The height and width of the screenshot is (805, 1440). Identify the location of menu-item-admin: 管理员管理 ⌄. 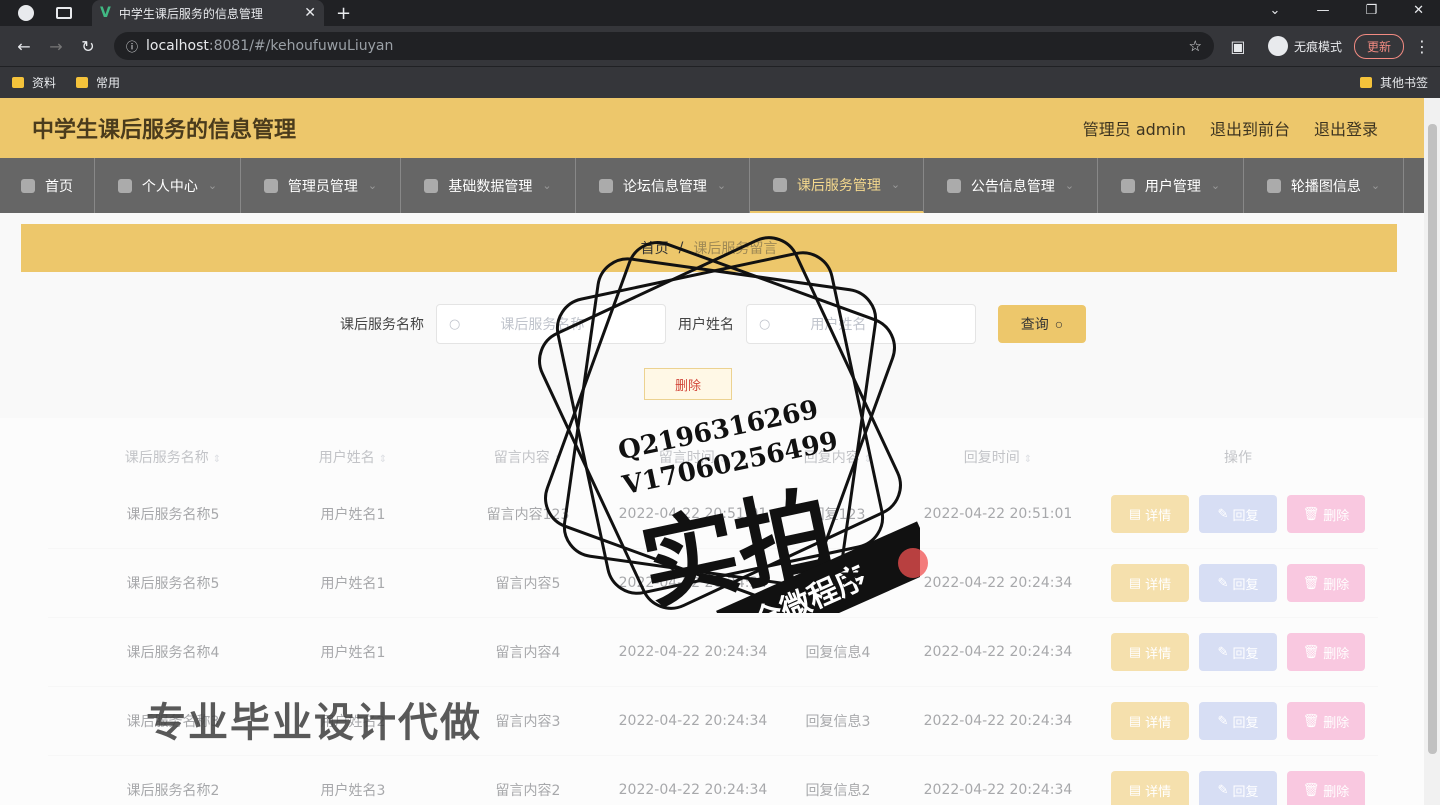
(321, 185).